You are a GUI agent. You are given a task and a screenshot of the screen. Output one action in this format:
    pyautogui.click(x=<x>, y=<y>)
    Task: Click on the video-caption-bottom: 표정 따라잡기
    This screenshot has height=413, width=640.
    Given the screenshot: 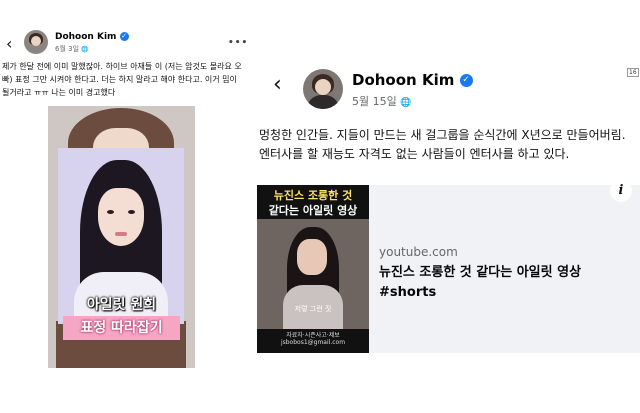 What is the action you would take?
    pyautogui.click(x=121, y=328)
    